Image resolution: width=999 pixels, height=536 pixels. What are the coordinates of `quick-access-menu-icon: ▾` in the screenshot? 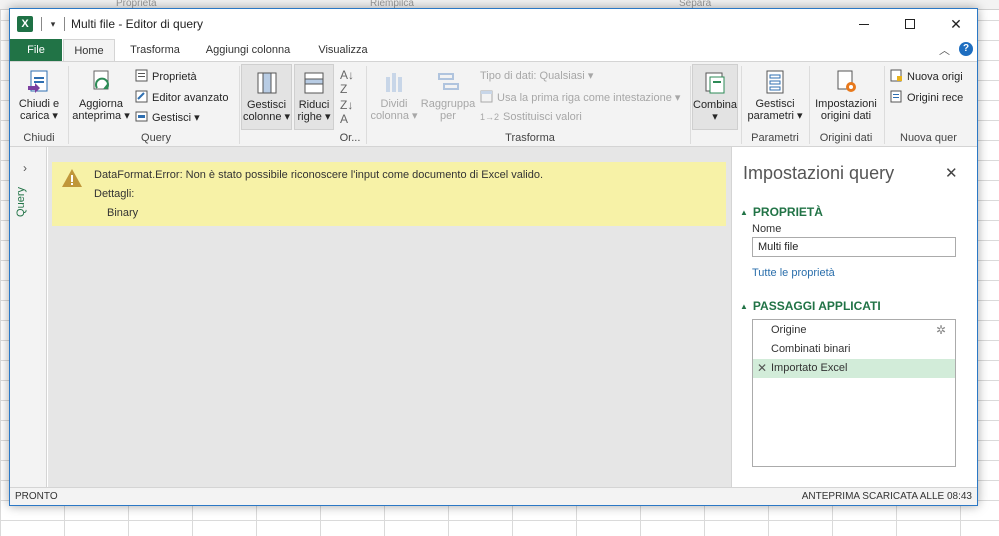 It's located at (53, 24).